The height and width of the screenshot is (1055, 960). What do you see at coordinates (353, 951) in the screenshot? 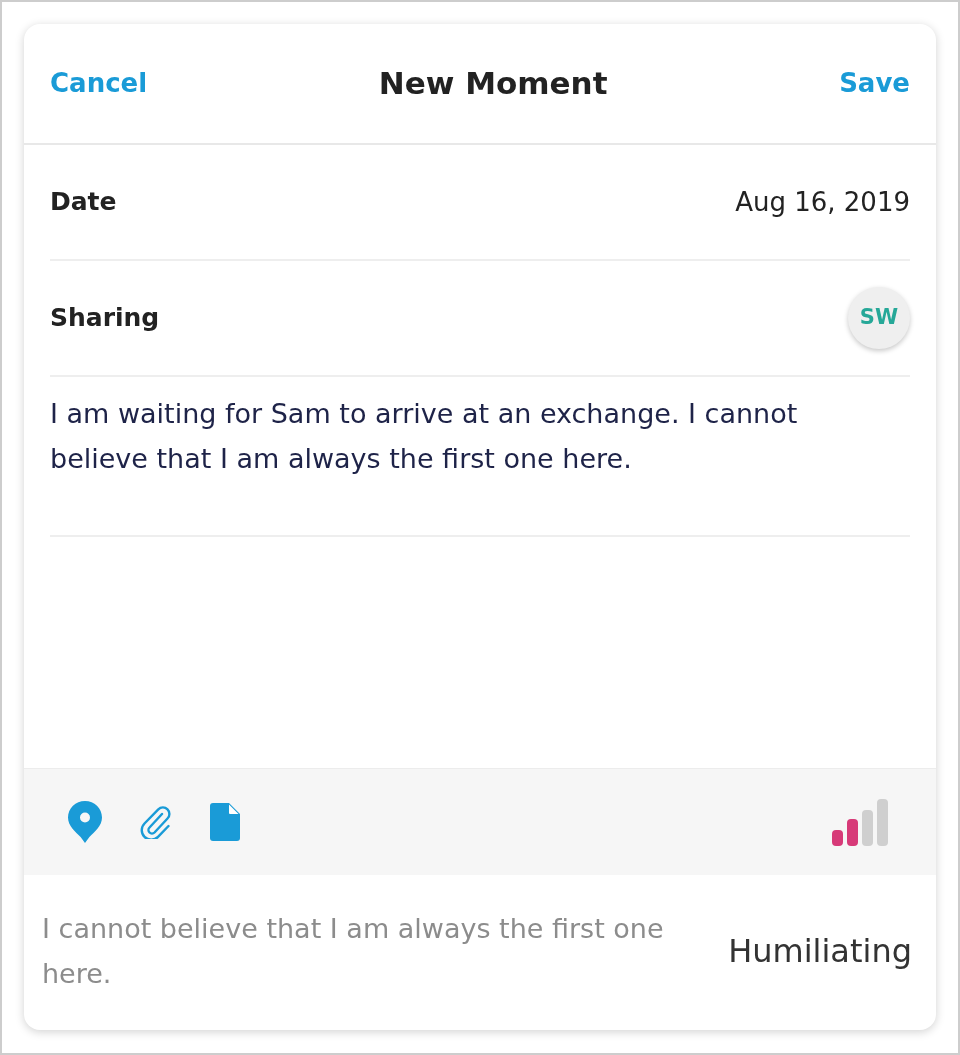
I see `summary-text: I cannot believe that I am always the first one here.` at bounding box center [353, 951].